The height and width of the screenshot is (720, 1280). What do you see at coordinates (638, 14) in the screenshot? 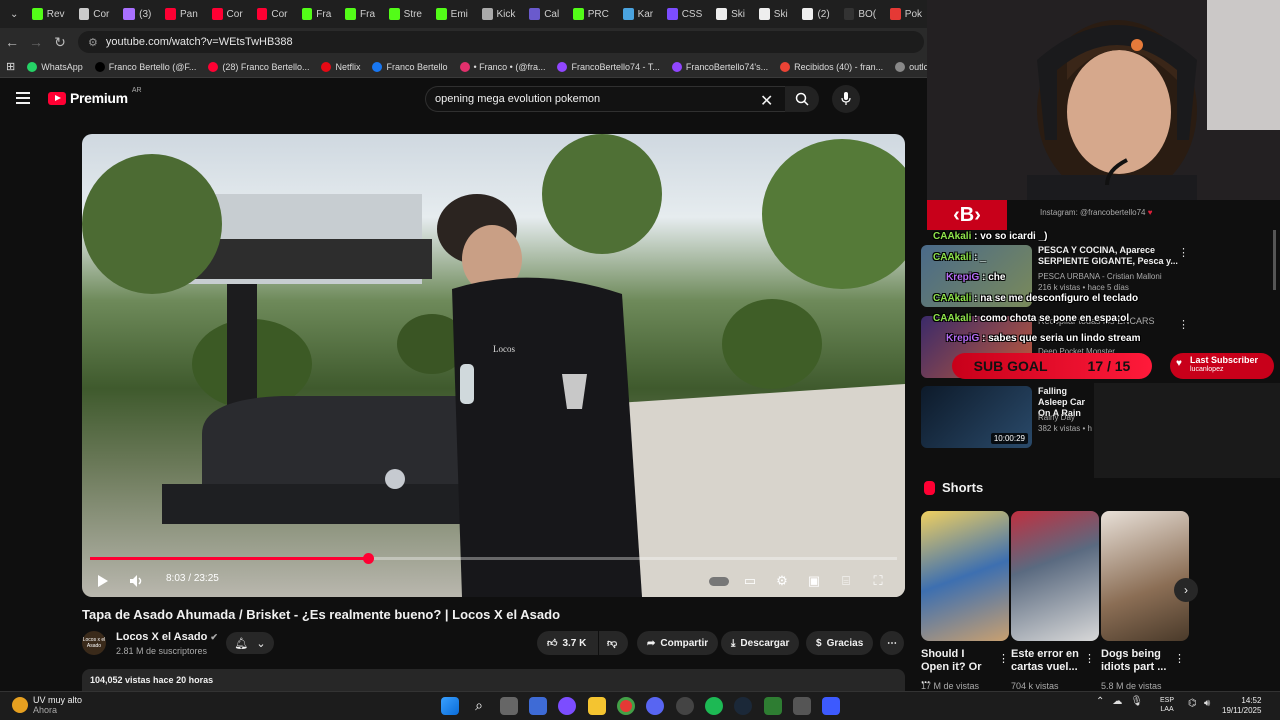
I see `browser-tab: Kar` at bounding box center [638, 14].